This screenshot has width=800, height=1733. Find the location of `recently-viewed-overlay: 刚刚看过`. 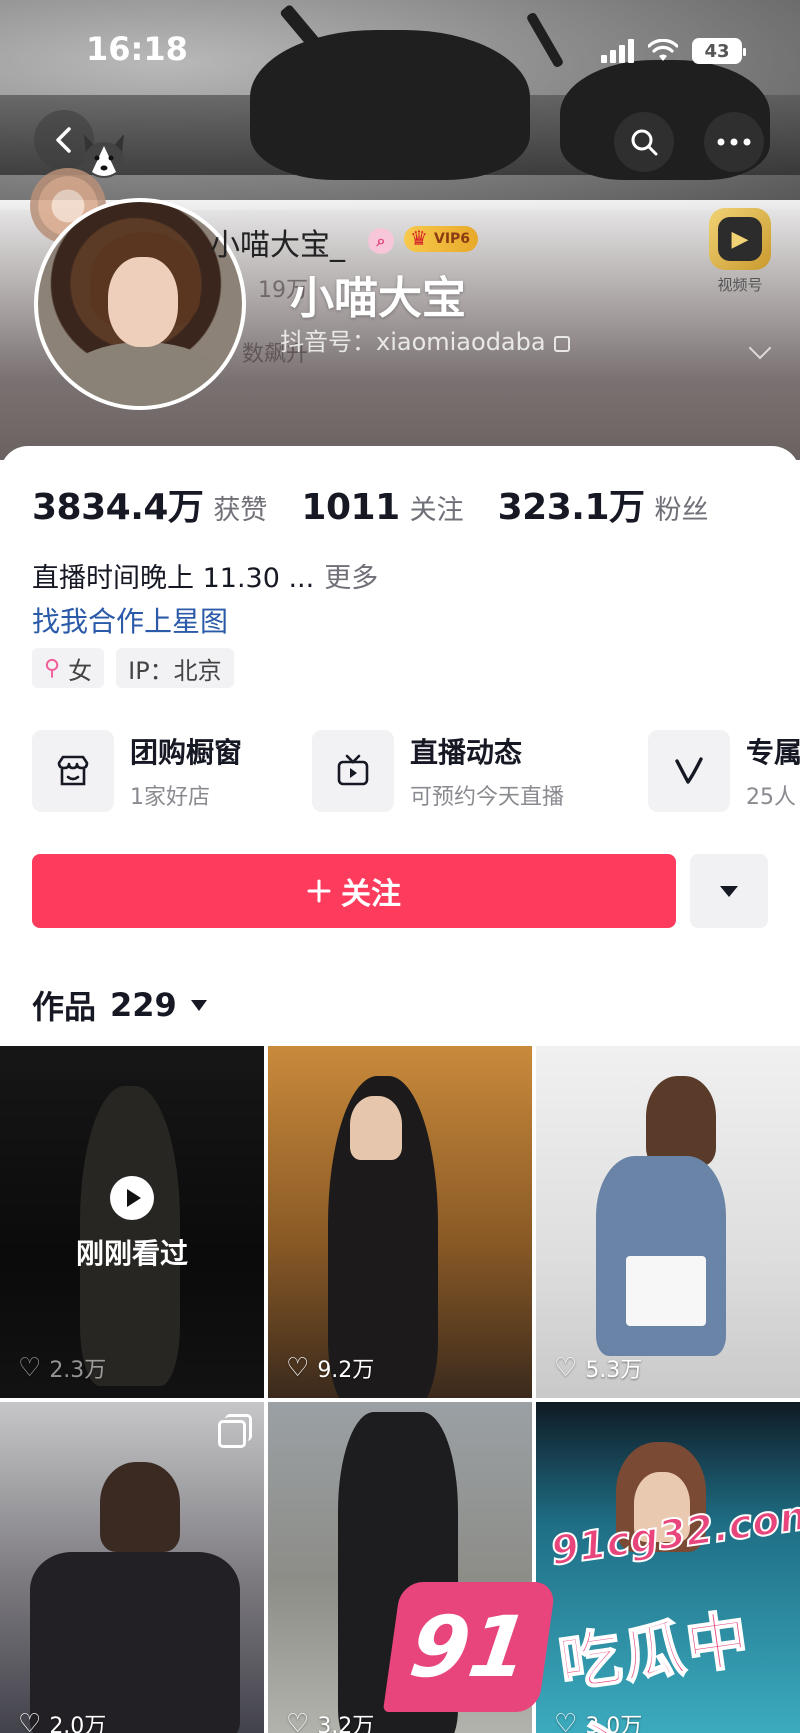

recently-viewed-overlay: 刚刚看过 is located at coordinates (132, 1224).